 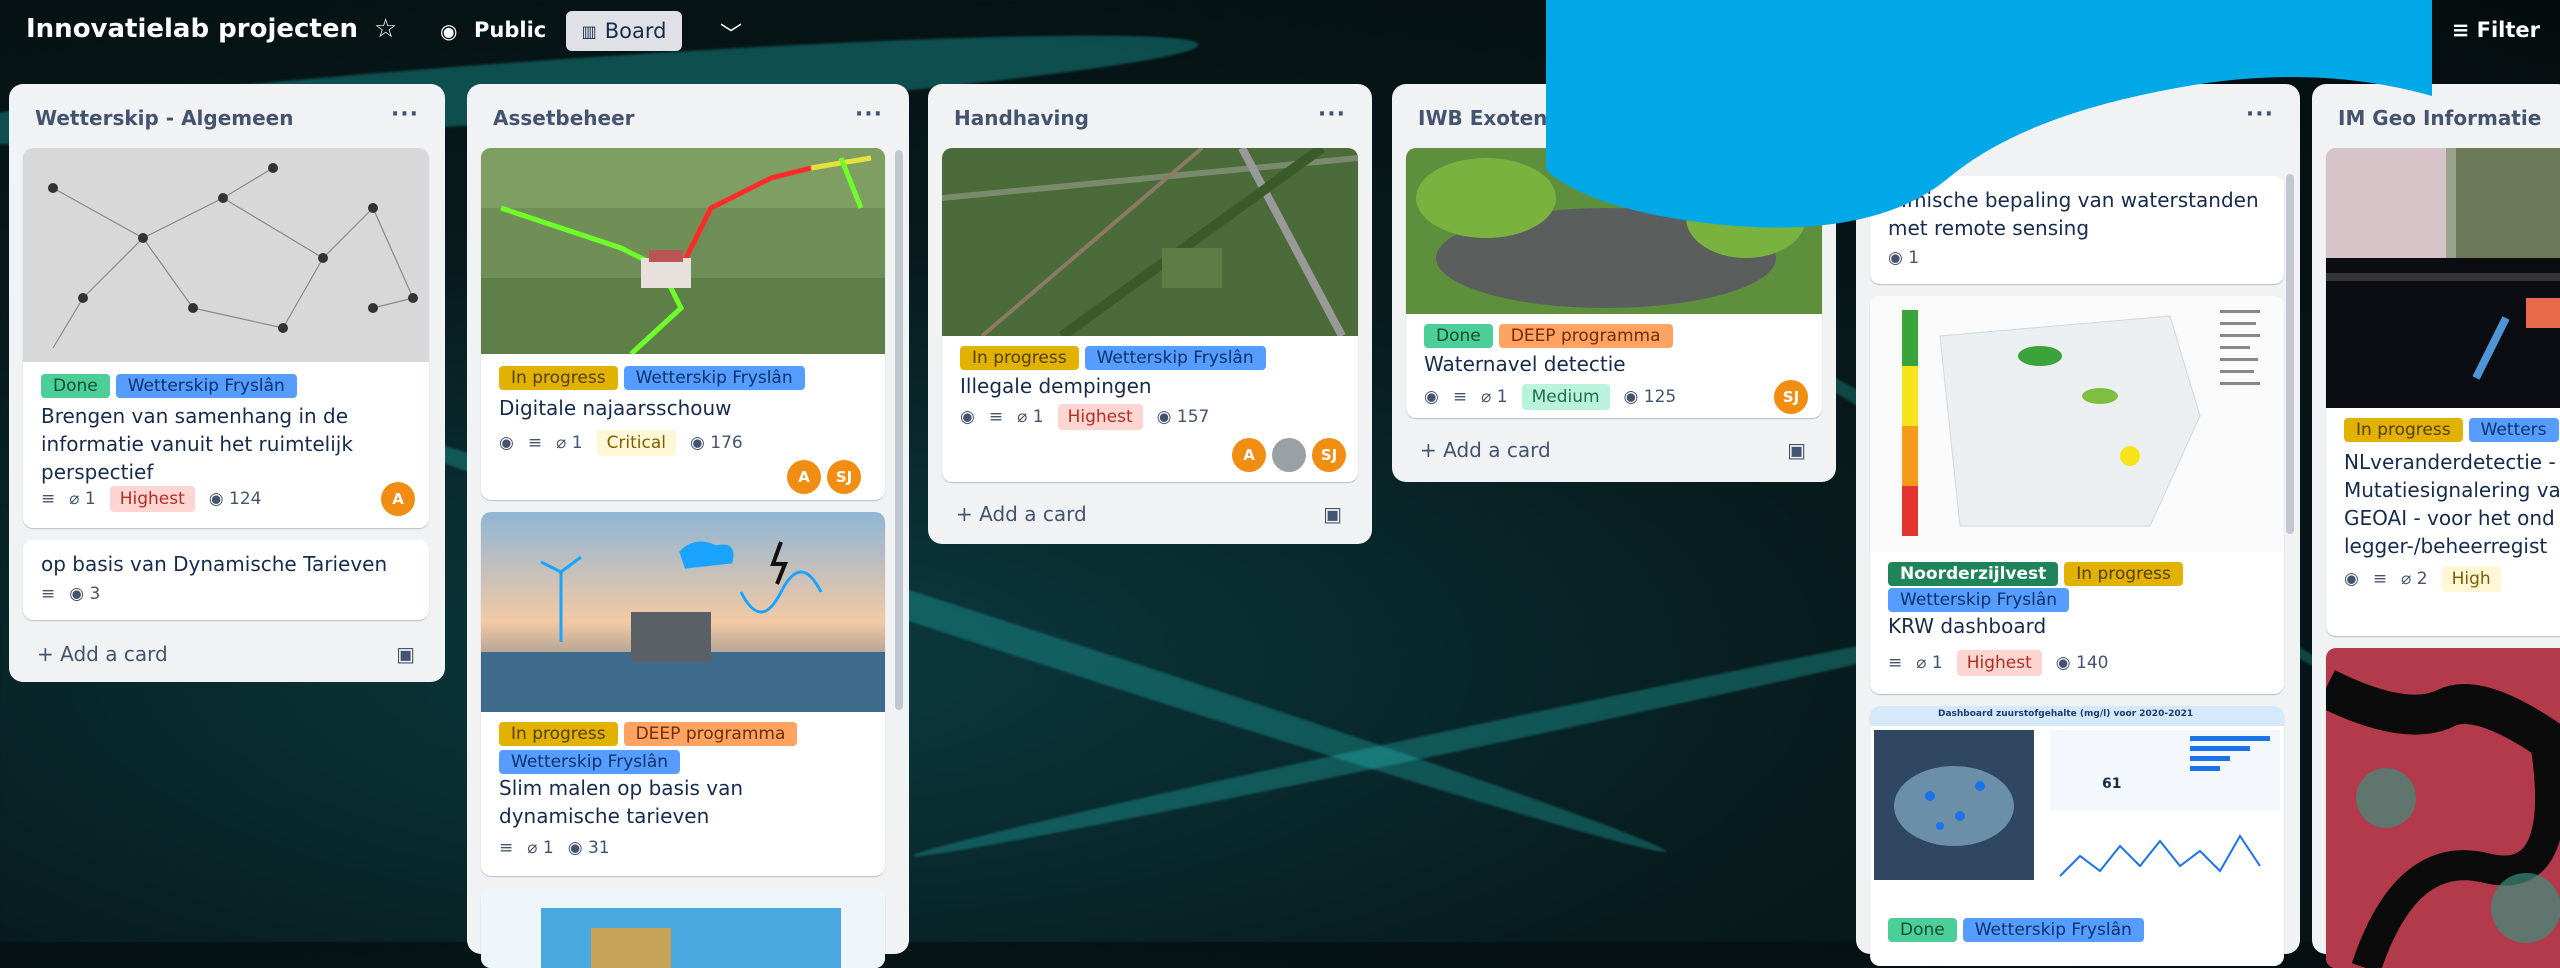 What do you see at coordinates (449, 31) in the screenshot?
I see `globe-icon: ◉` at bounding box center [449, 31].